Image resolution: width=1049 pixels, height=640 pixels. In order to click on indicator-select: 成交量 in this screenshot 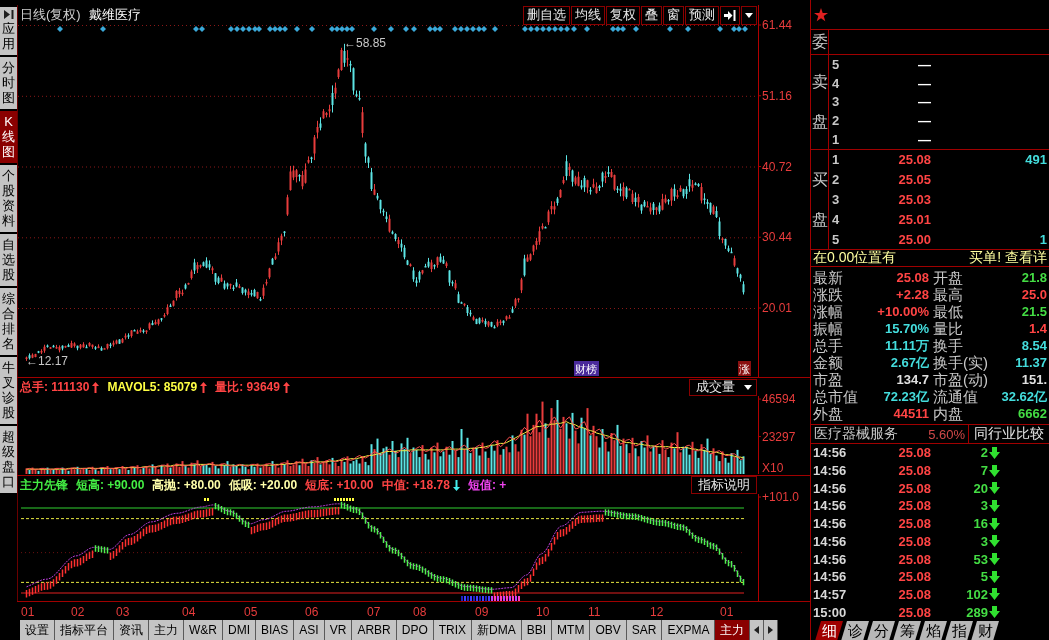, I will do `click(723, 387)`.